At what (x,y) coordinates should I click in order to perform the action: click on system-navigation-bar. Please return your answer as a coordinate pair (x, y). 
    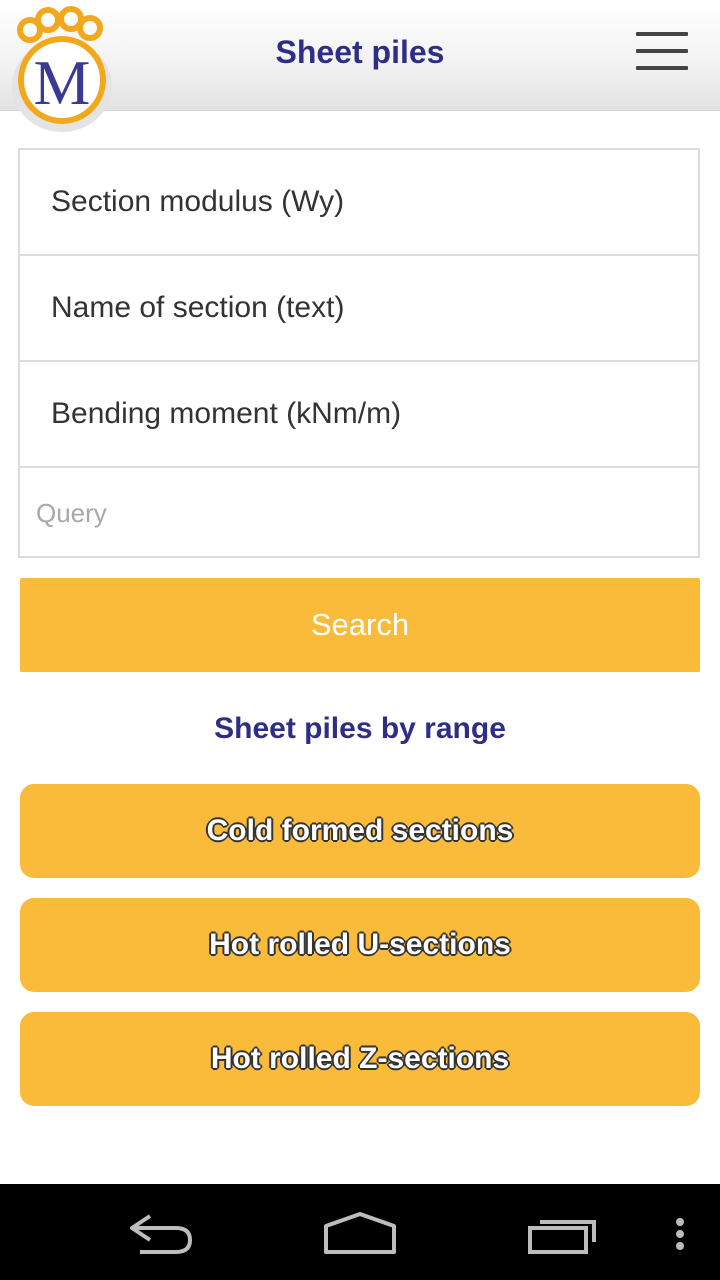
    Looking at the image, I should click on (360, 1232).